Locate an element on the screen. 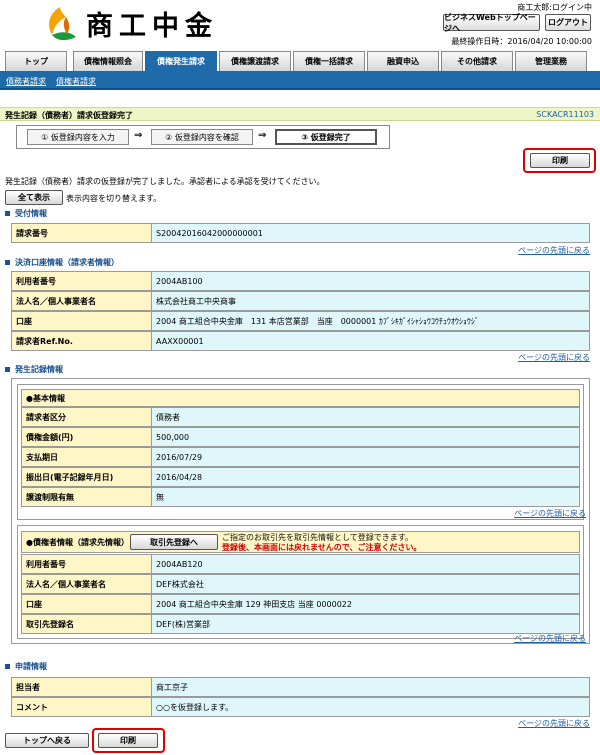 The width and height of the screenshot is (600, 755). row-value: DEF(株)営業部 is located at coordinates (365, 624).